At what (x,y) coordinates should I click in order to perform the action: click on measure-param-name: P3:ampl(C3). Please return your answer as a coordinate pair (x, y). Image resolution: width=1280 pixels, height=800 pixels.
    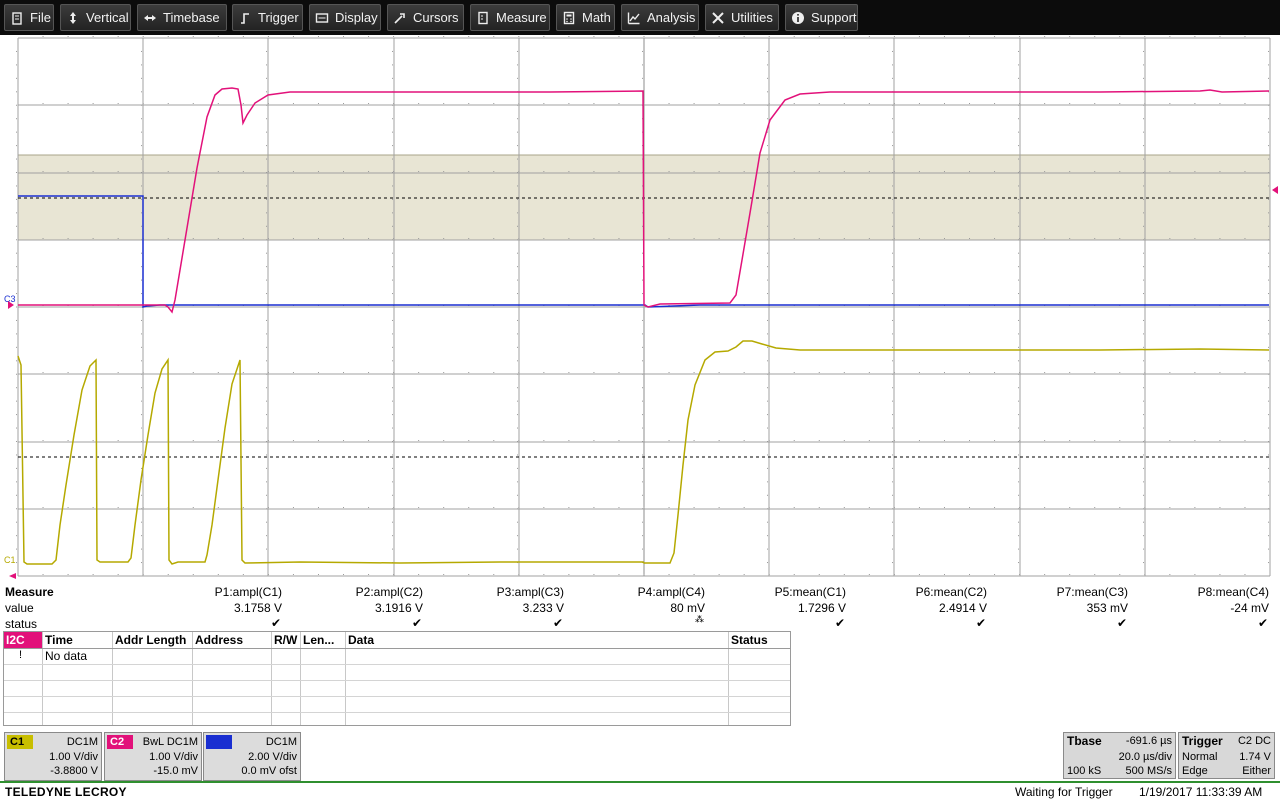
    Looking at the image, I should click on (530, 592).